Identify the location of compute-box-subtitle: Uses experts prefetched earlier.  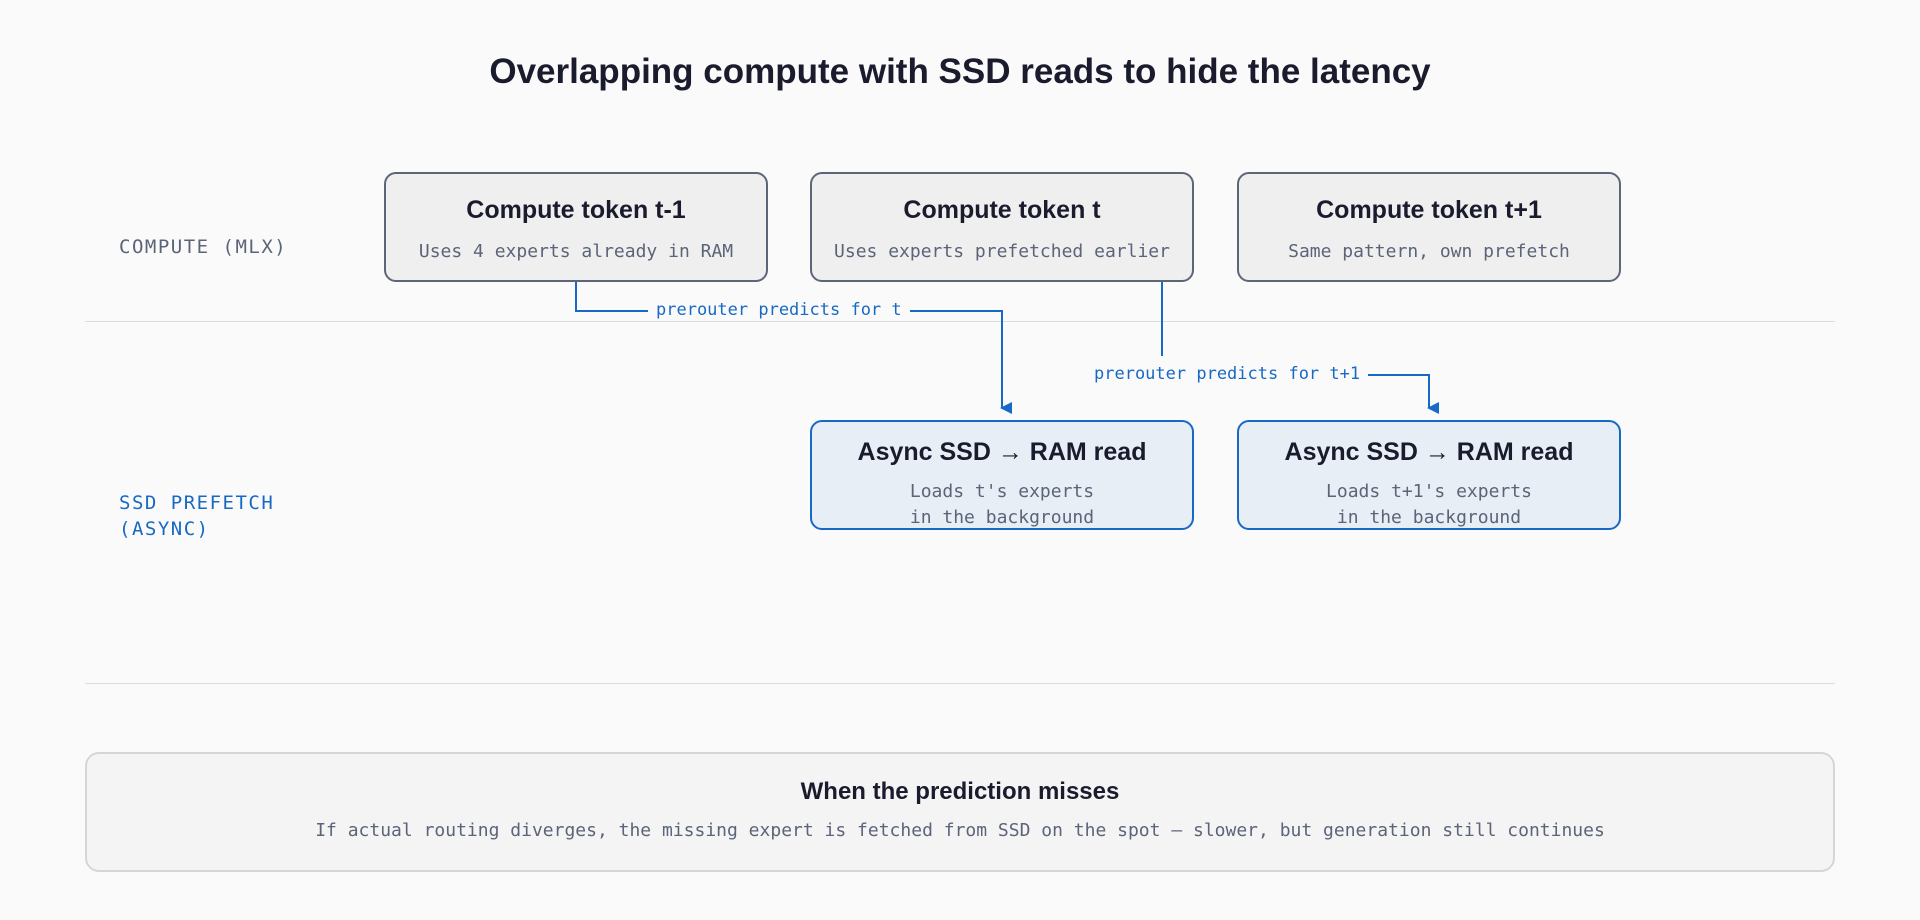
(1002, 251).